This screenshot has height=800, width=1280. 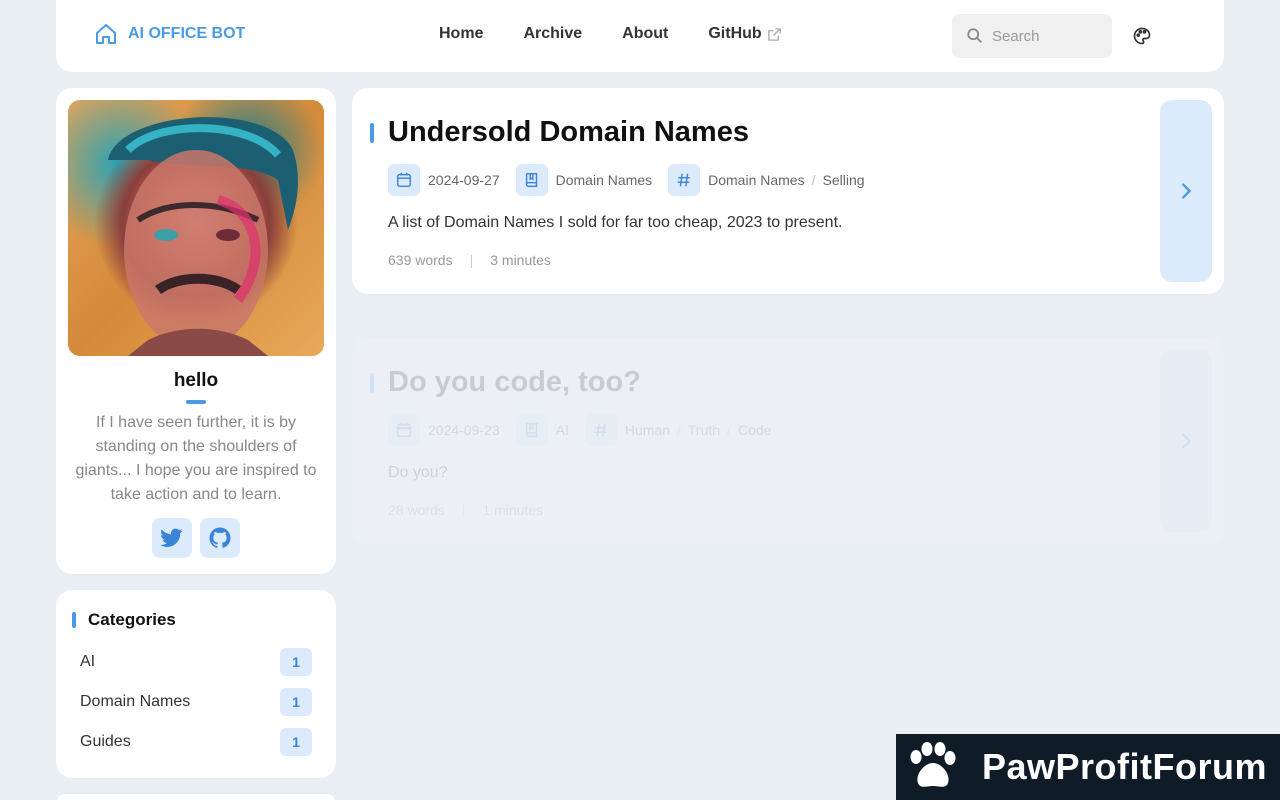 I want to click on twitter-icon, so click(x=171, y=537).